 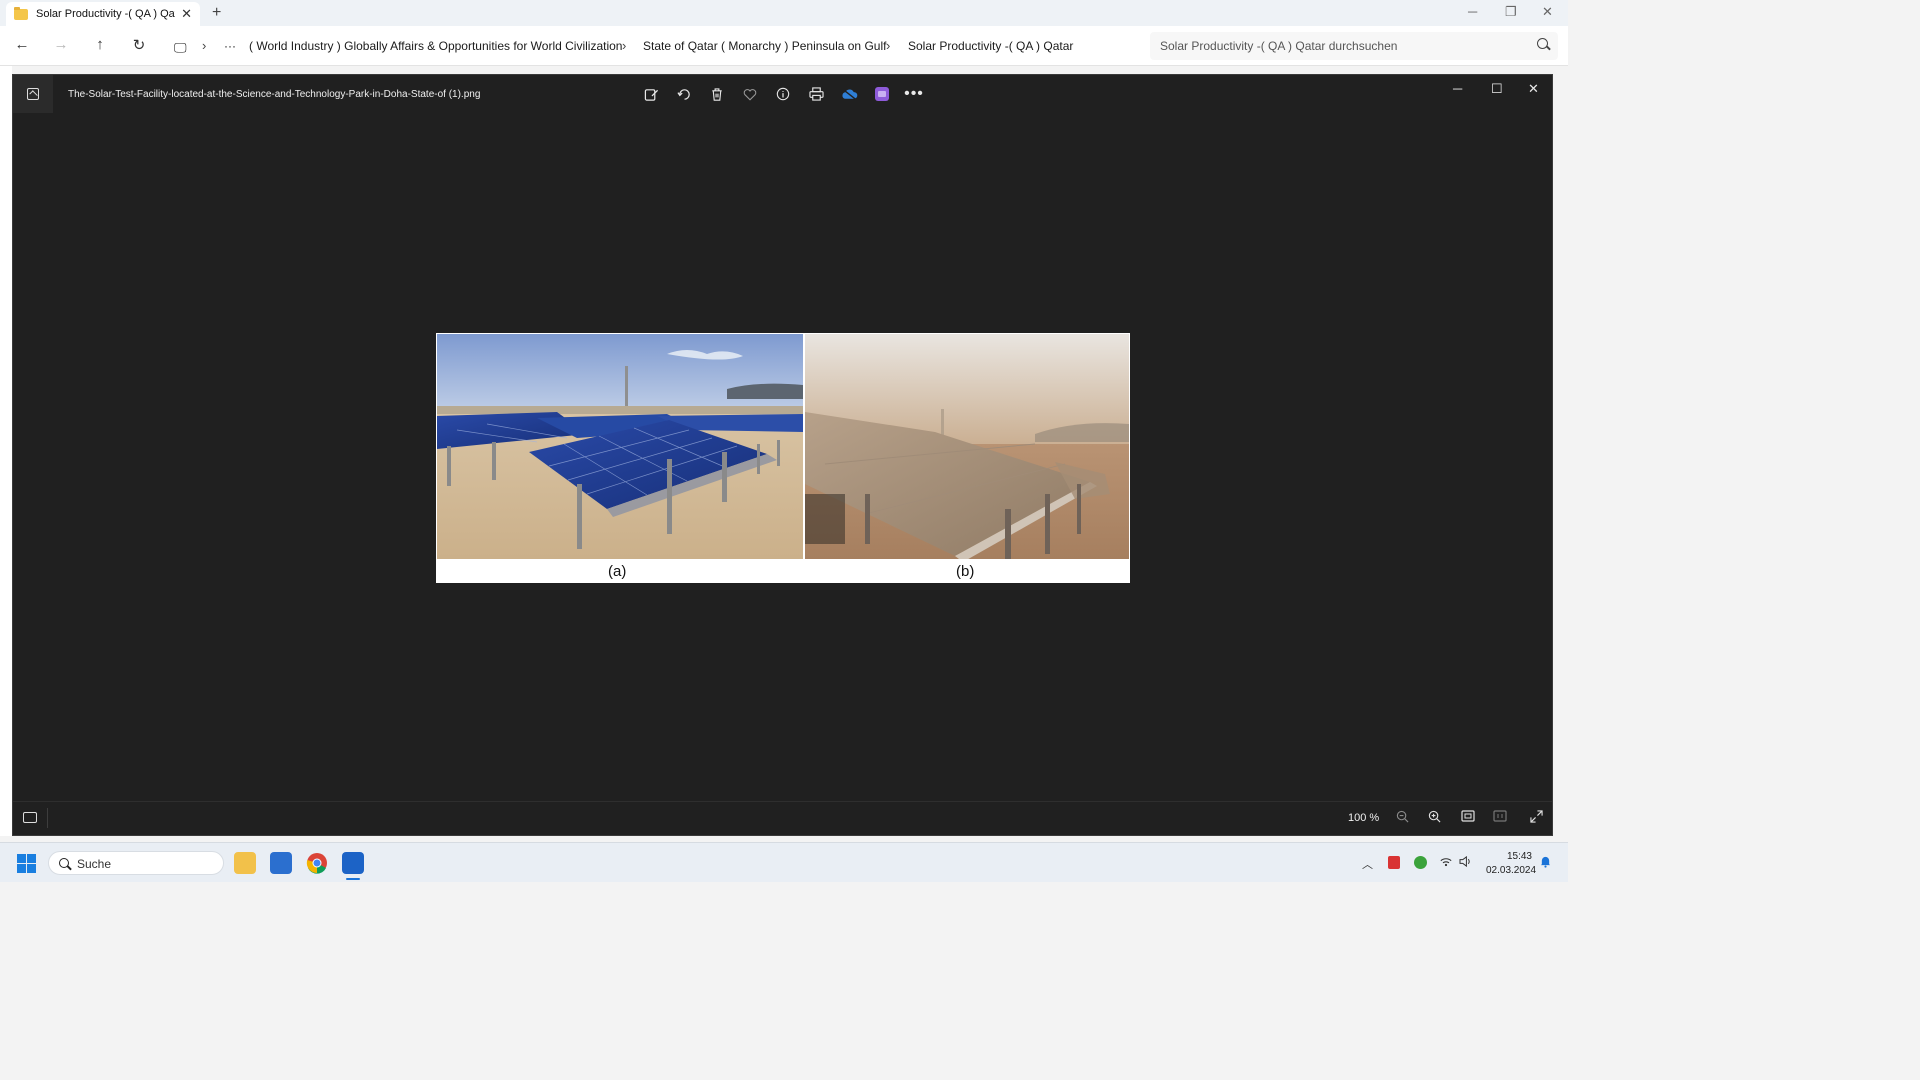 I want to click on explorer-content-edge, so click(x=6, y=451).